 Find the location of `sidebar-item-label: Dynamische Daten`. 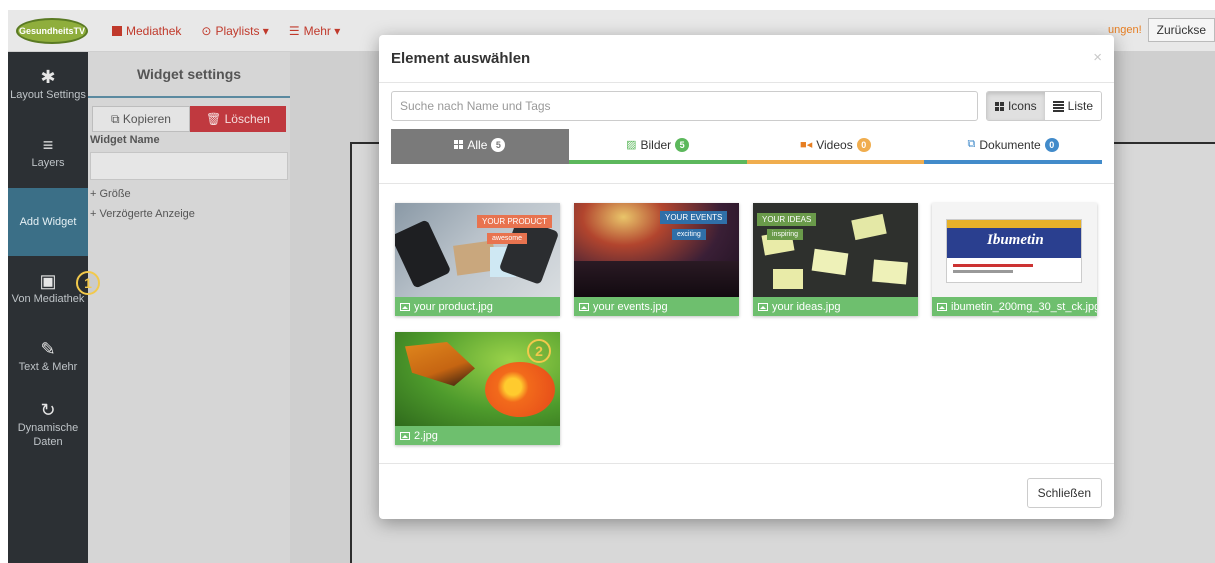

sidebar-item-label: Dynamische Daten is located at coordinates (48, 435).